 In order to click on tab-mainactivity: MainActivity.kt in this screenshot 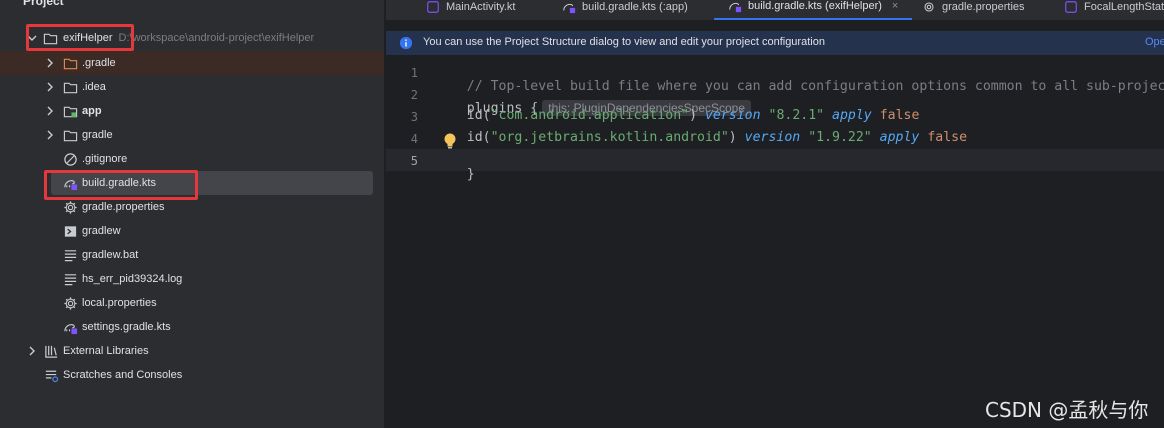, I will do `click(470, 10)`.